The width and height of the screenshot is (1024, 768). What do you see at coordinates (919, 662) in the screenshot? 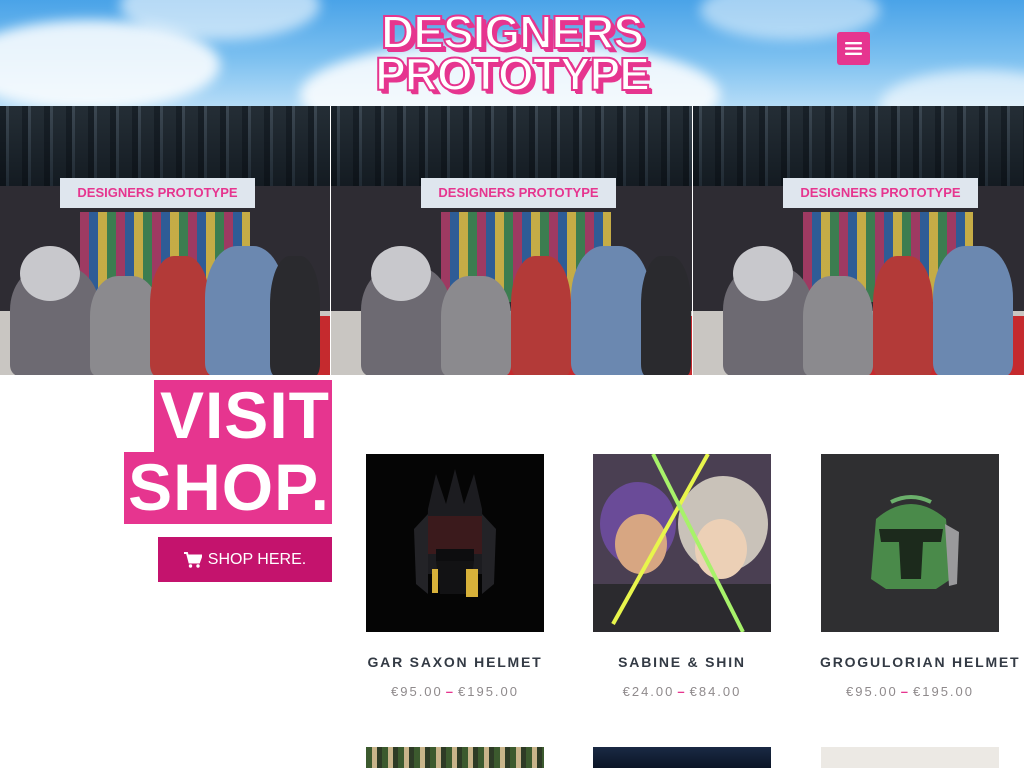
I see `product-name: GROGULORIAN HELMET` at bounding box center [919, 662].